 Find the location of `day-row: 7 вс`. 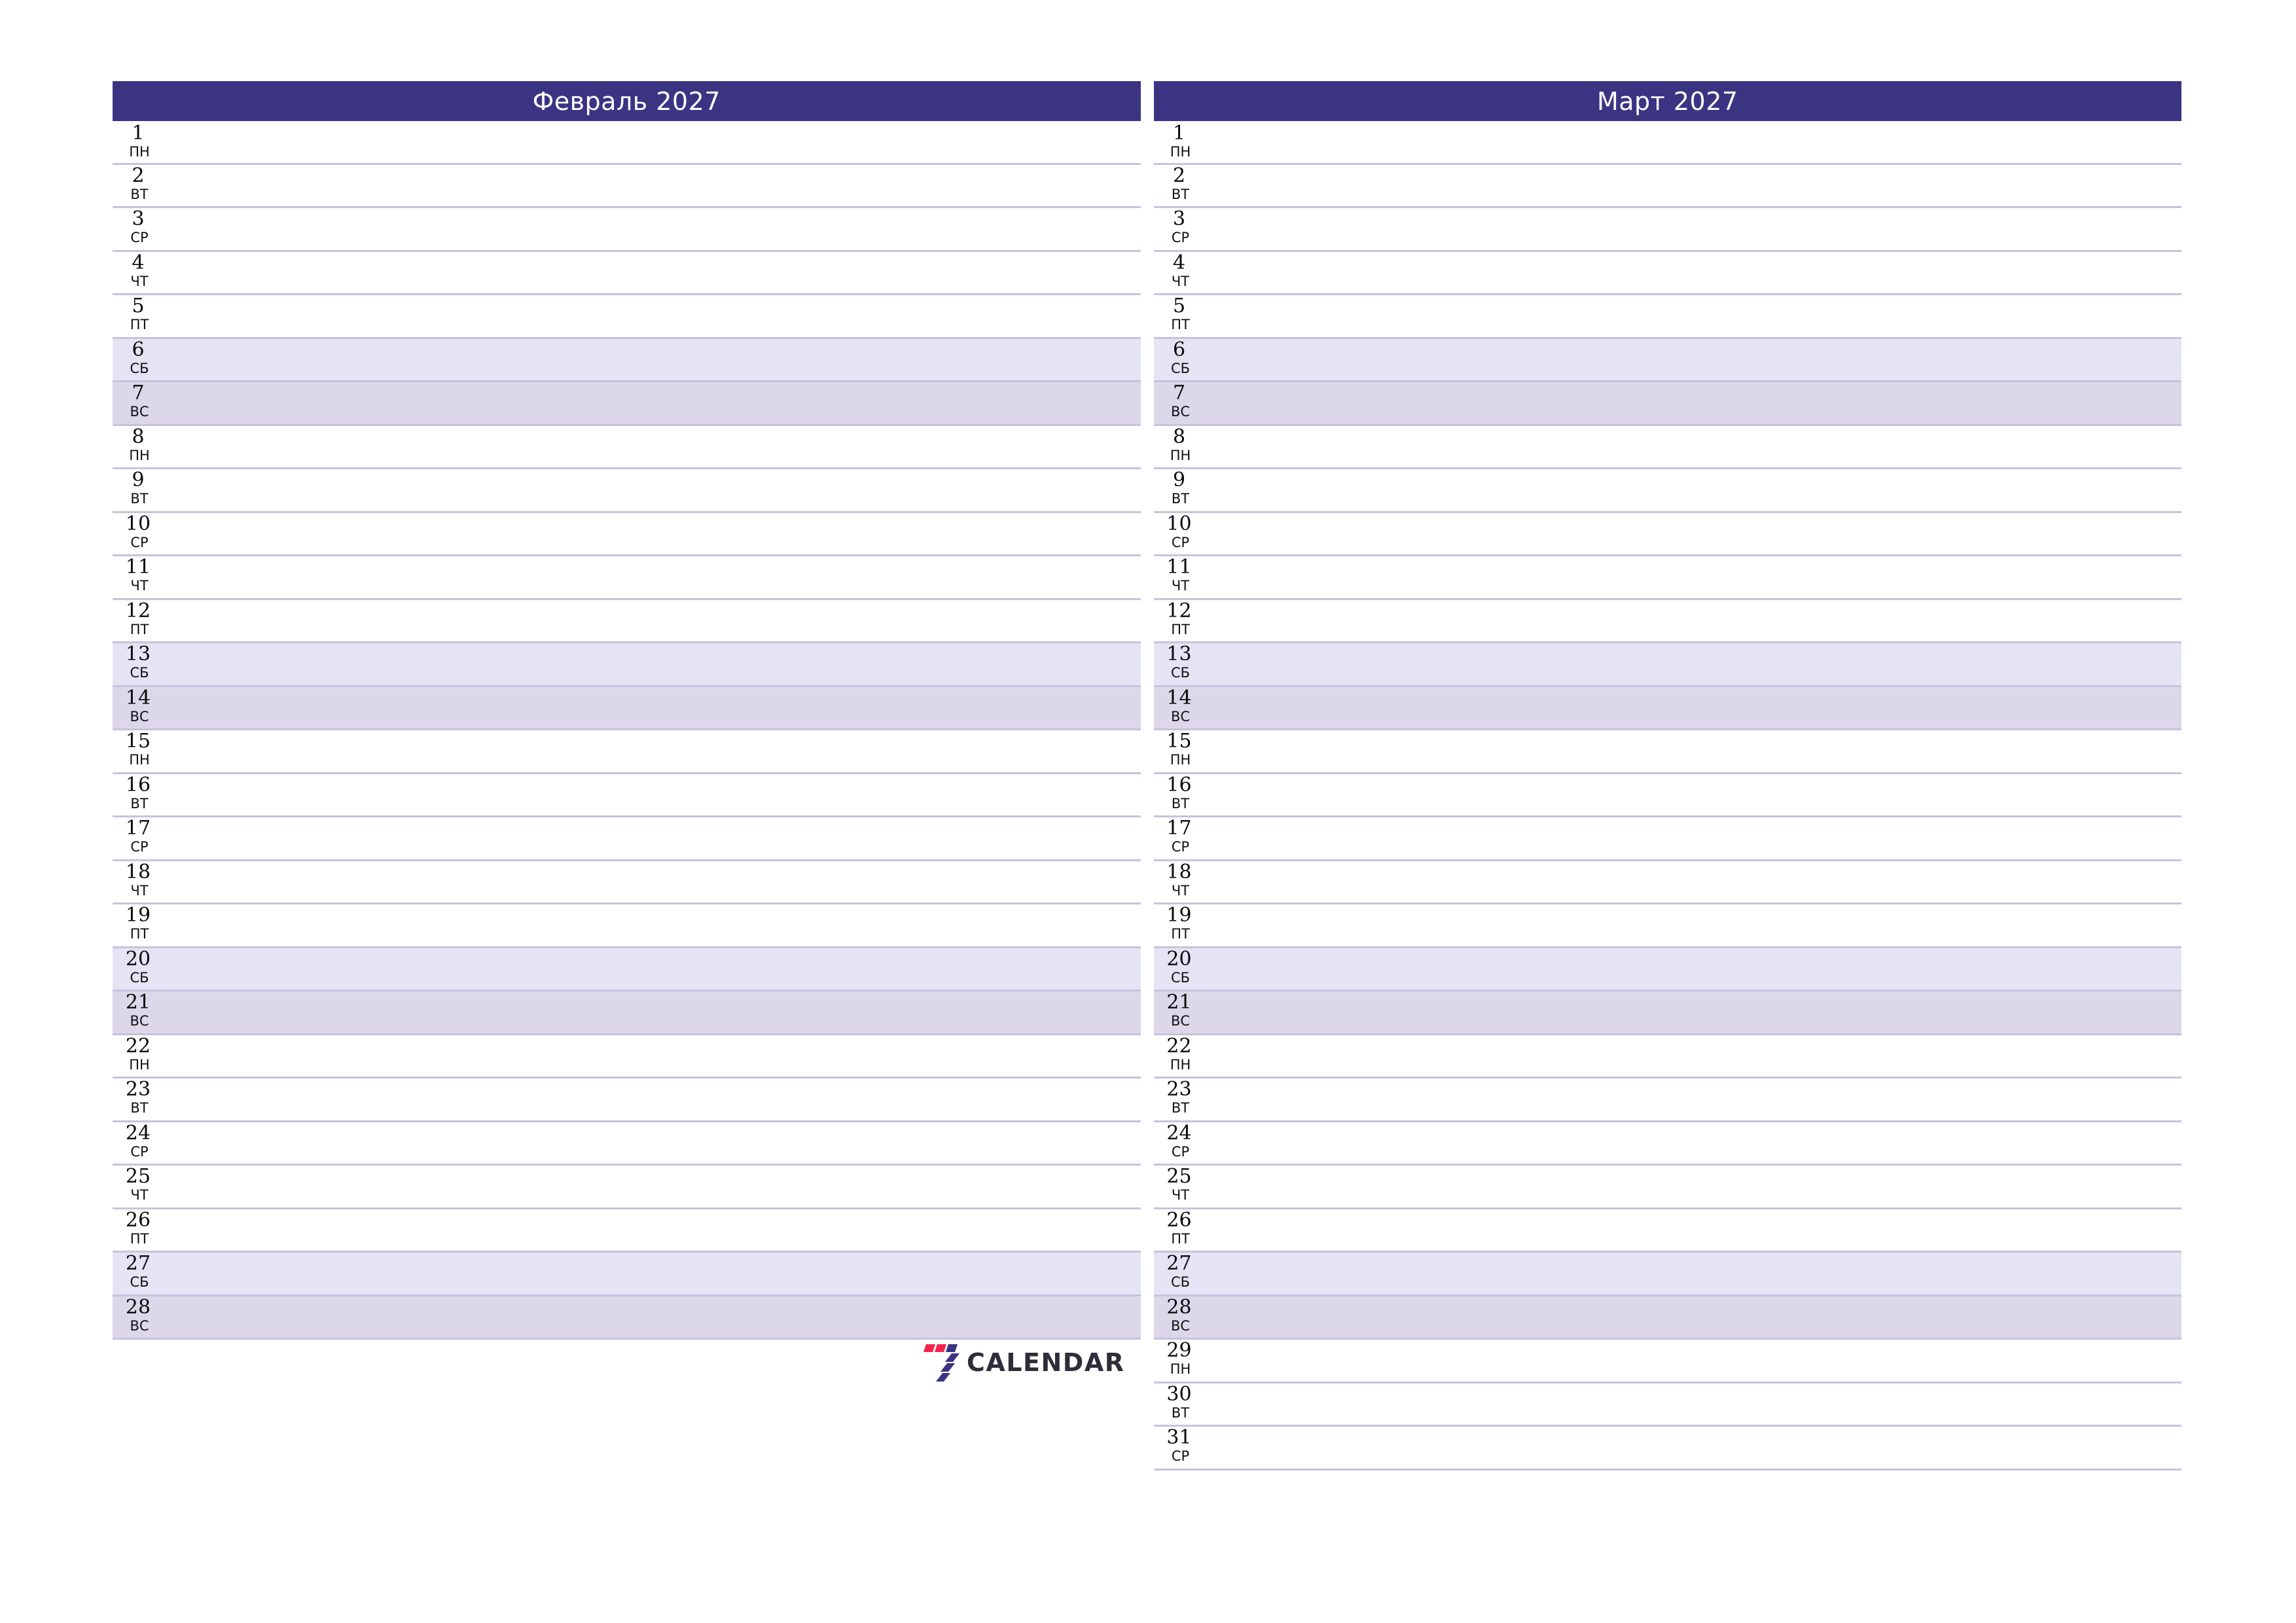

day-row: 7 вс is located at coordinates (1668, 404).